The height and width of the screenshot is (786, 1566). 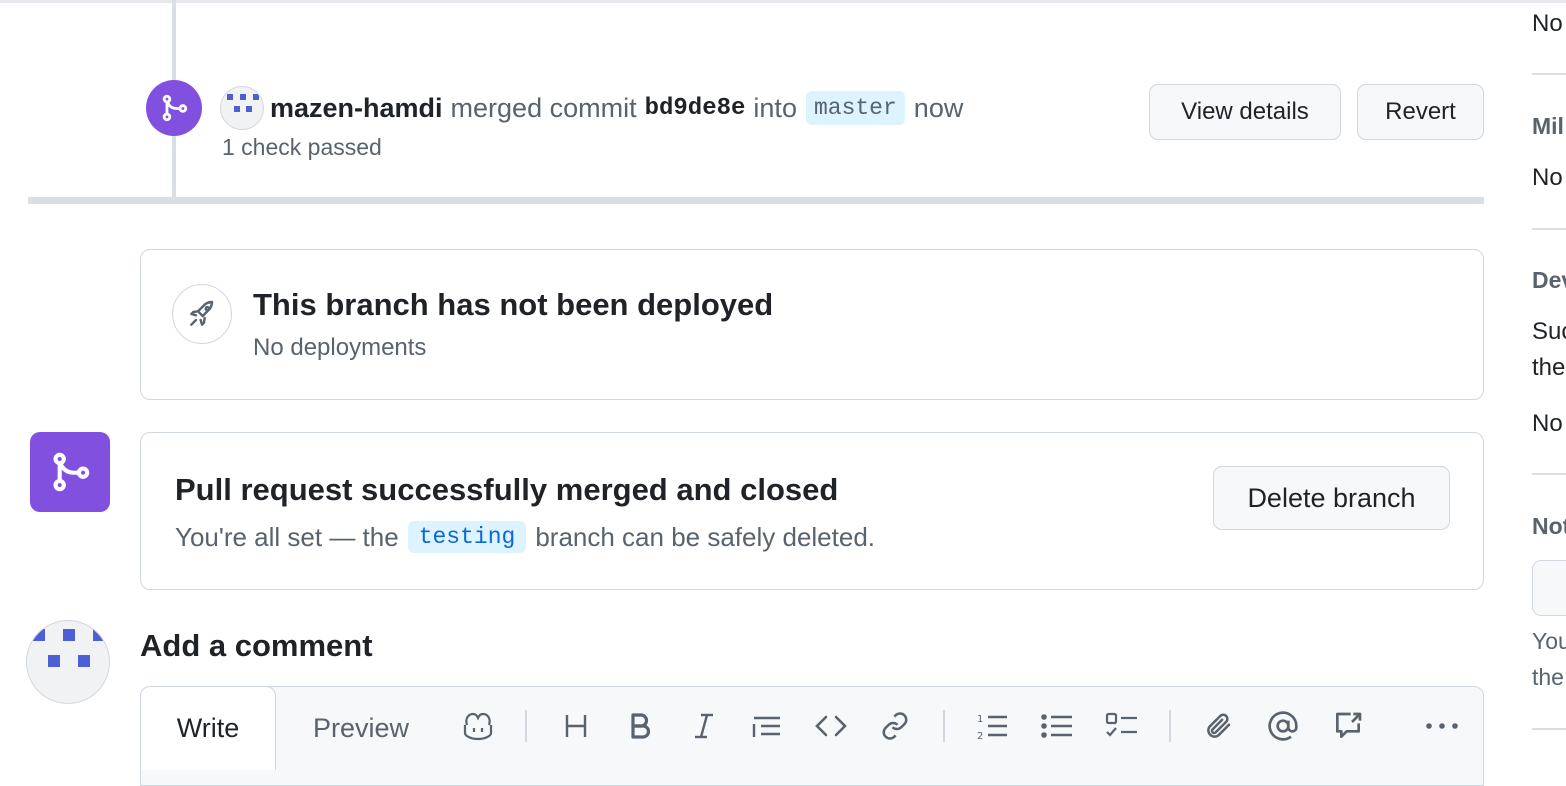 What do you see at coordinates (895, 726) in the screenshot?
I see `link-icon` at bounding box center [895, 726].